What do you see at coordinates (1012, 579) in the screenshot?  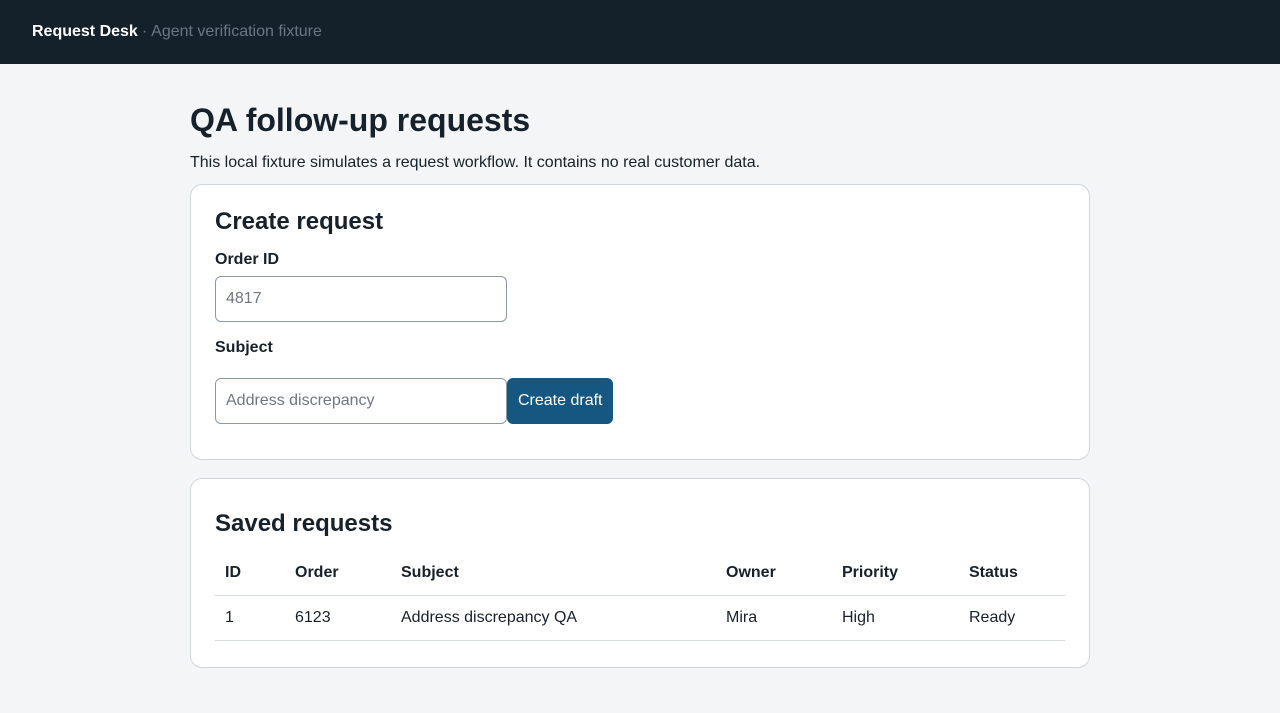 I see `column-header-status: Status` at bounding box center [1012, 579].